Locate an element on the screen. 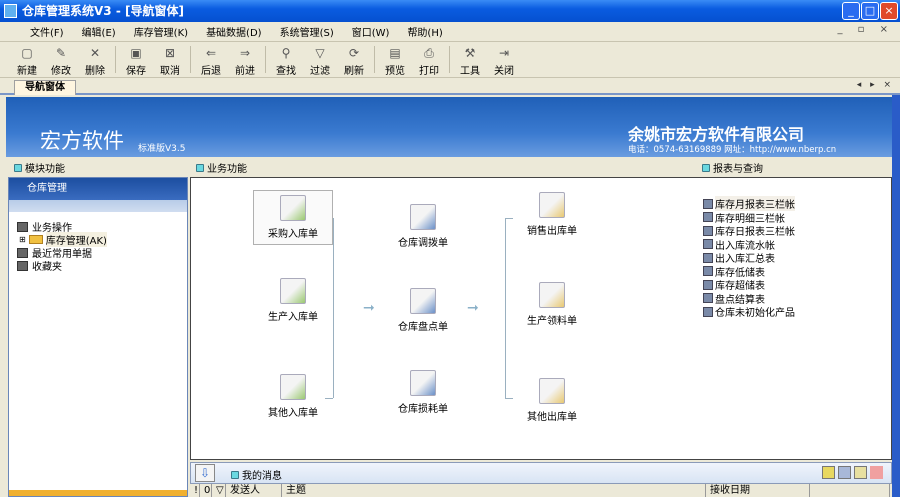  preview-icon: ▤ is located at coordinates (395, 53).